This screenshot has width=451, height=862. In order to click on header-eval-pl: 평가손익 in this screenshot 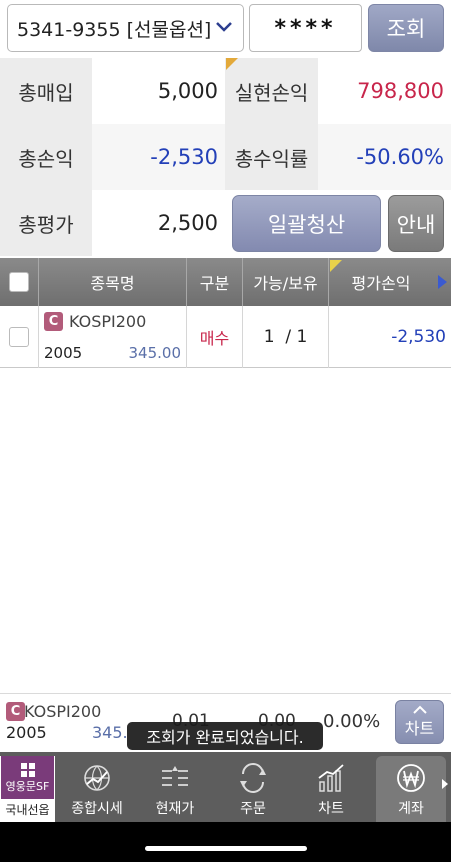, I will do `click(381, 282)`.